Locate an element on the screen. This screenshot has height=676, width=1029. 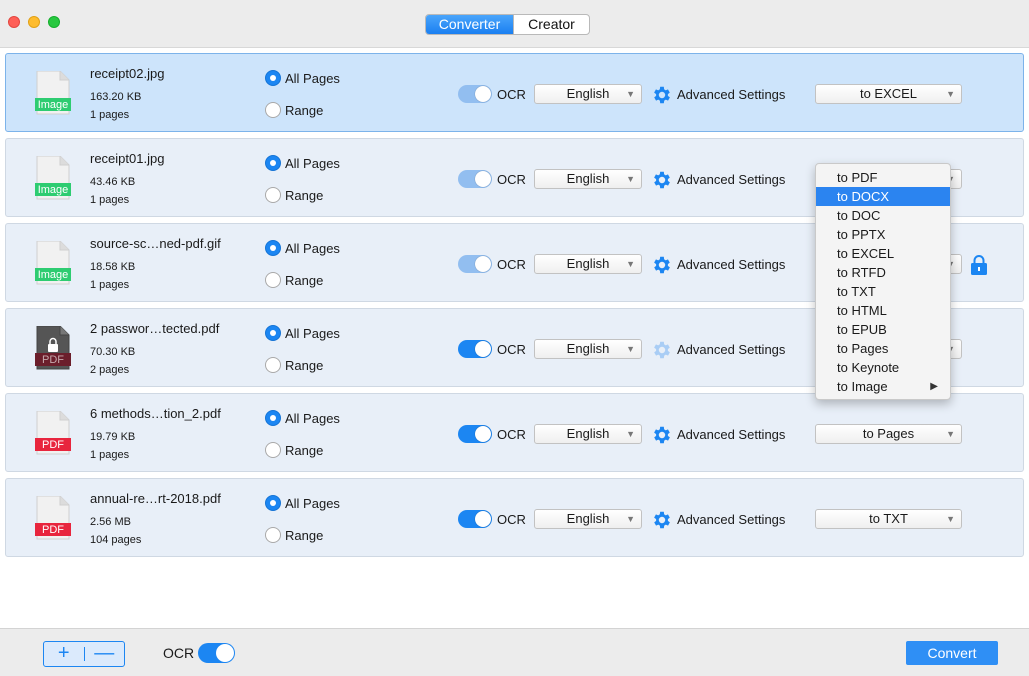
window-minimize-button is located at coordinates (34, 22).